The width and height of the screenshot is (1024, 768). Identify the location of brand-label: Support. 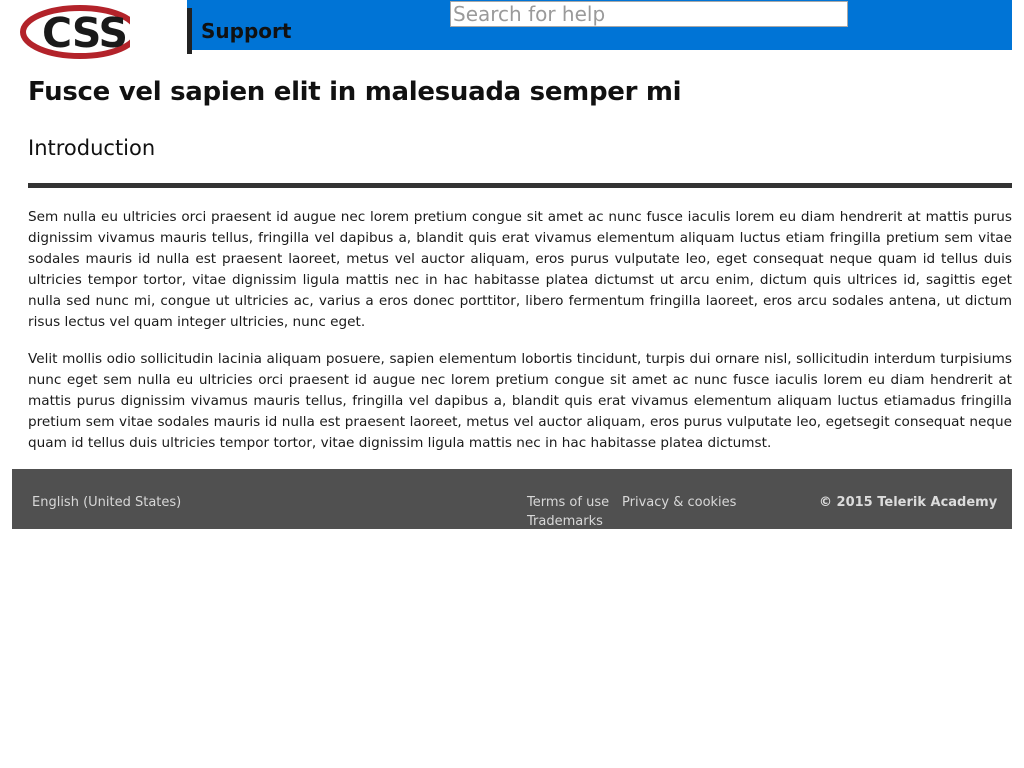
(246, 31).